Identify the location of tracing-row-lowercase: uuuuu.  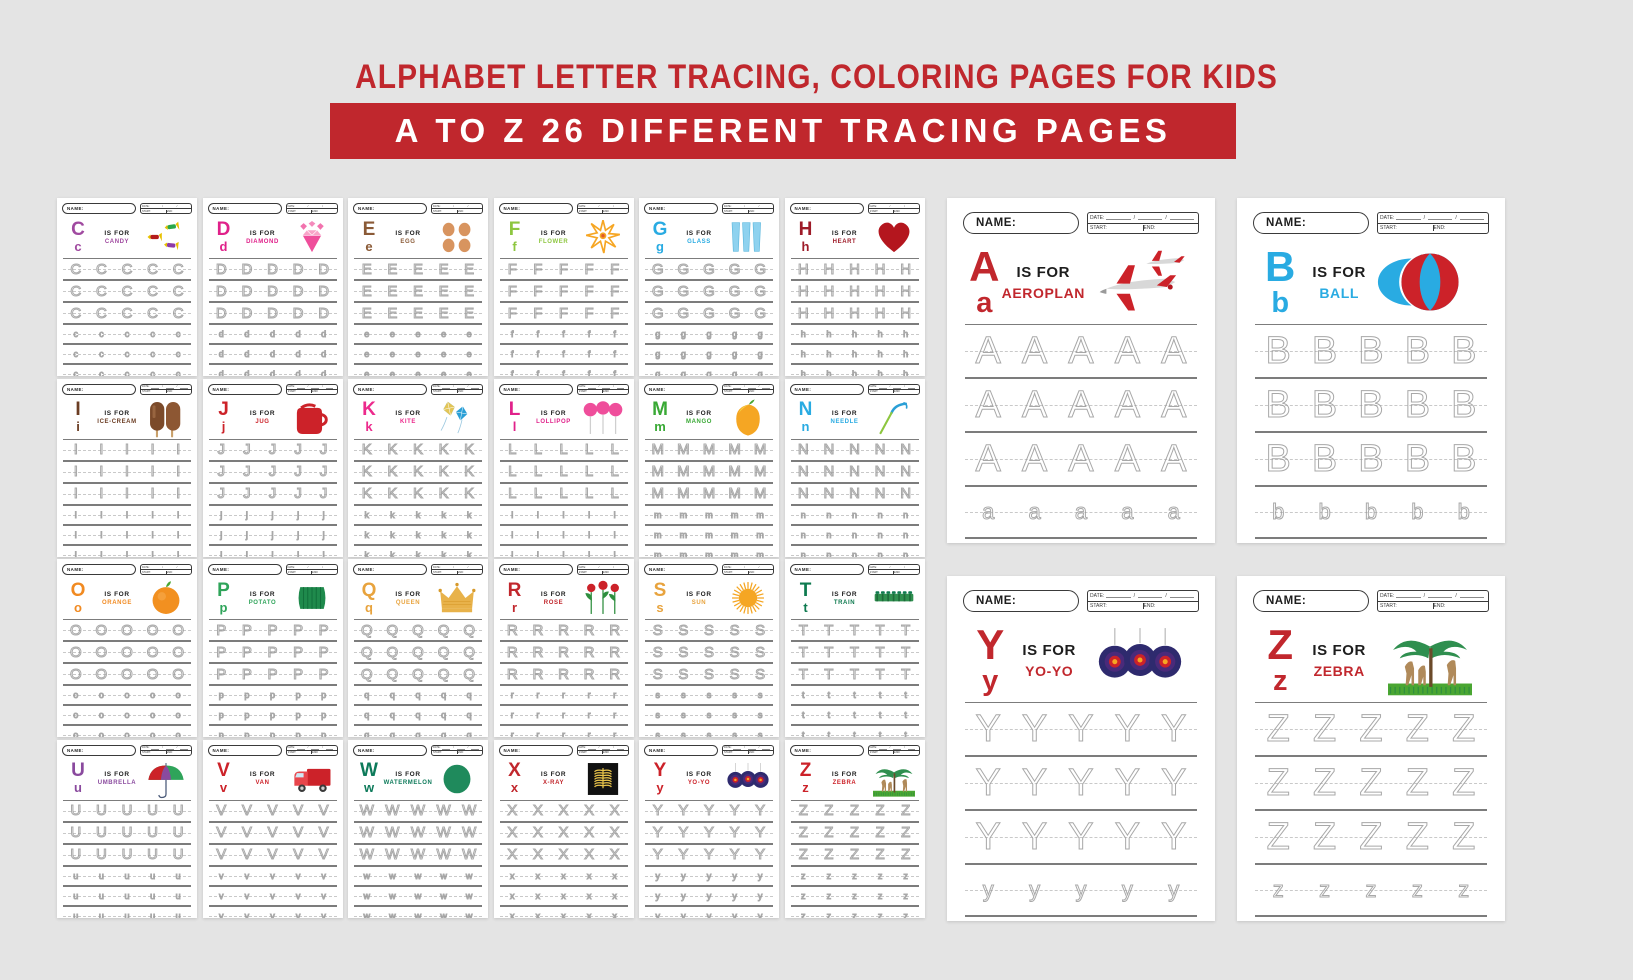
(127, 875).